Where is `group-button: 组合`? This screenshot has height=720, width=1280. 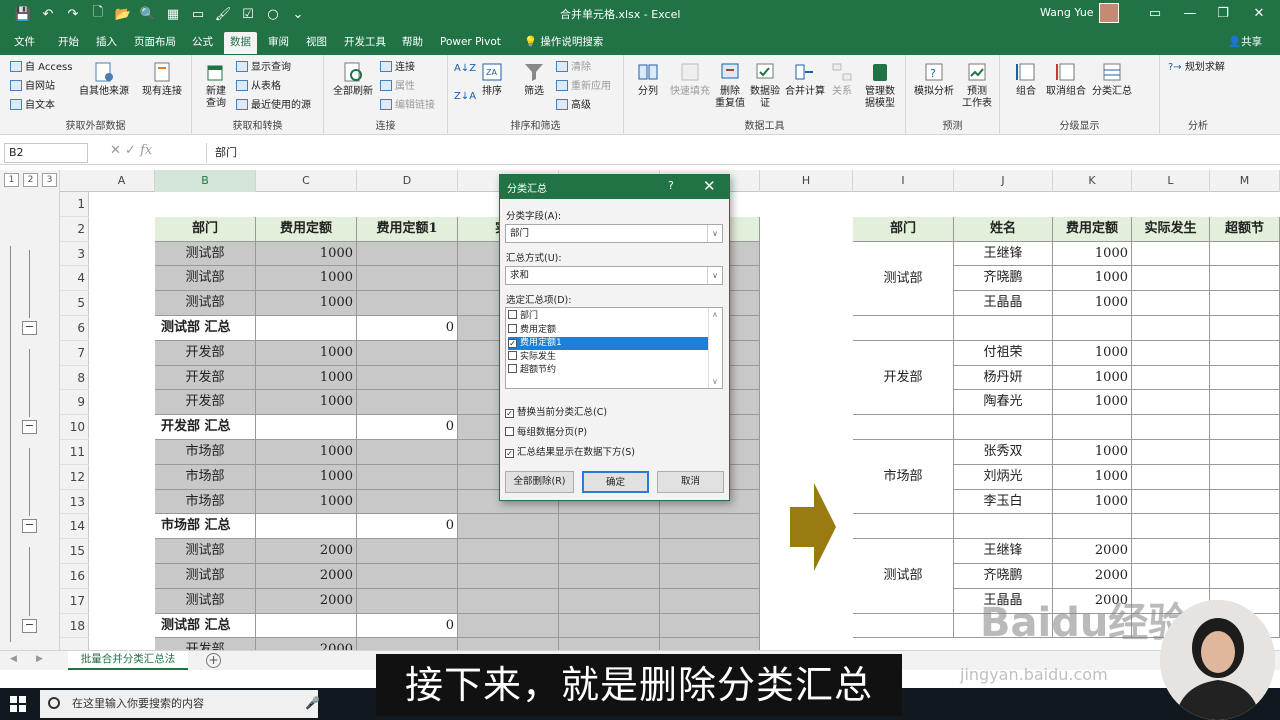 group-button: 组合 is located at coordinates (1026, 79).